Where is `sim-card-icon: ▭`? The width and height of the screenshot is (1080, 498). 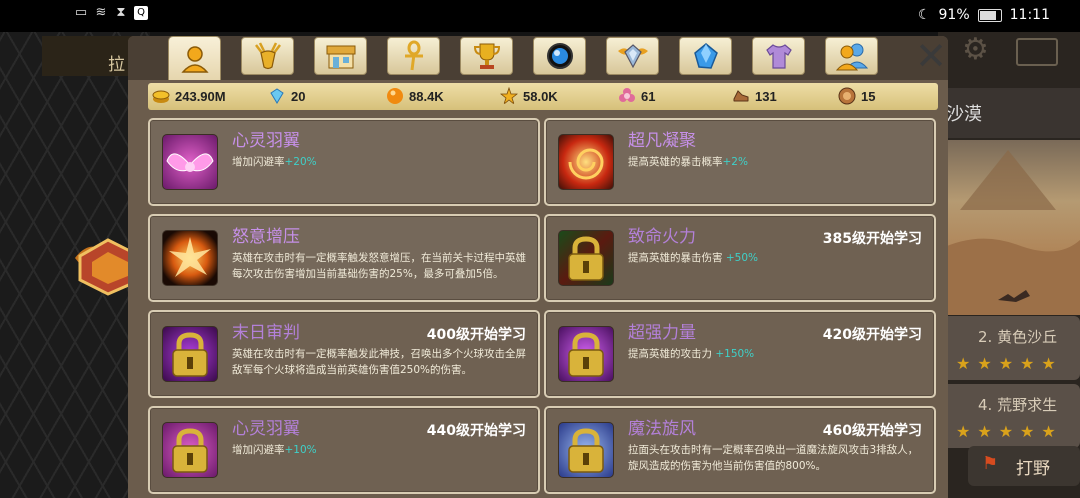 sim-card-icon: ▭ is located at coordinates (81, 12).